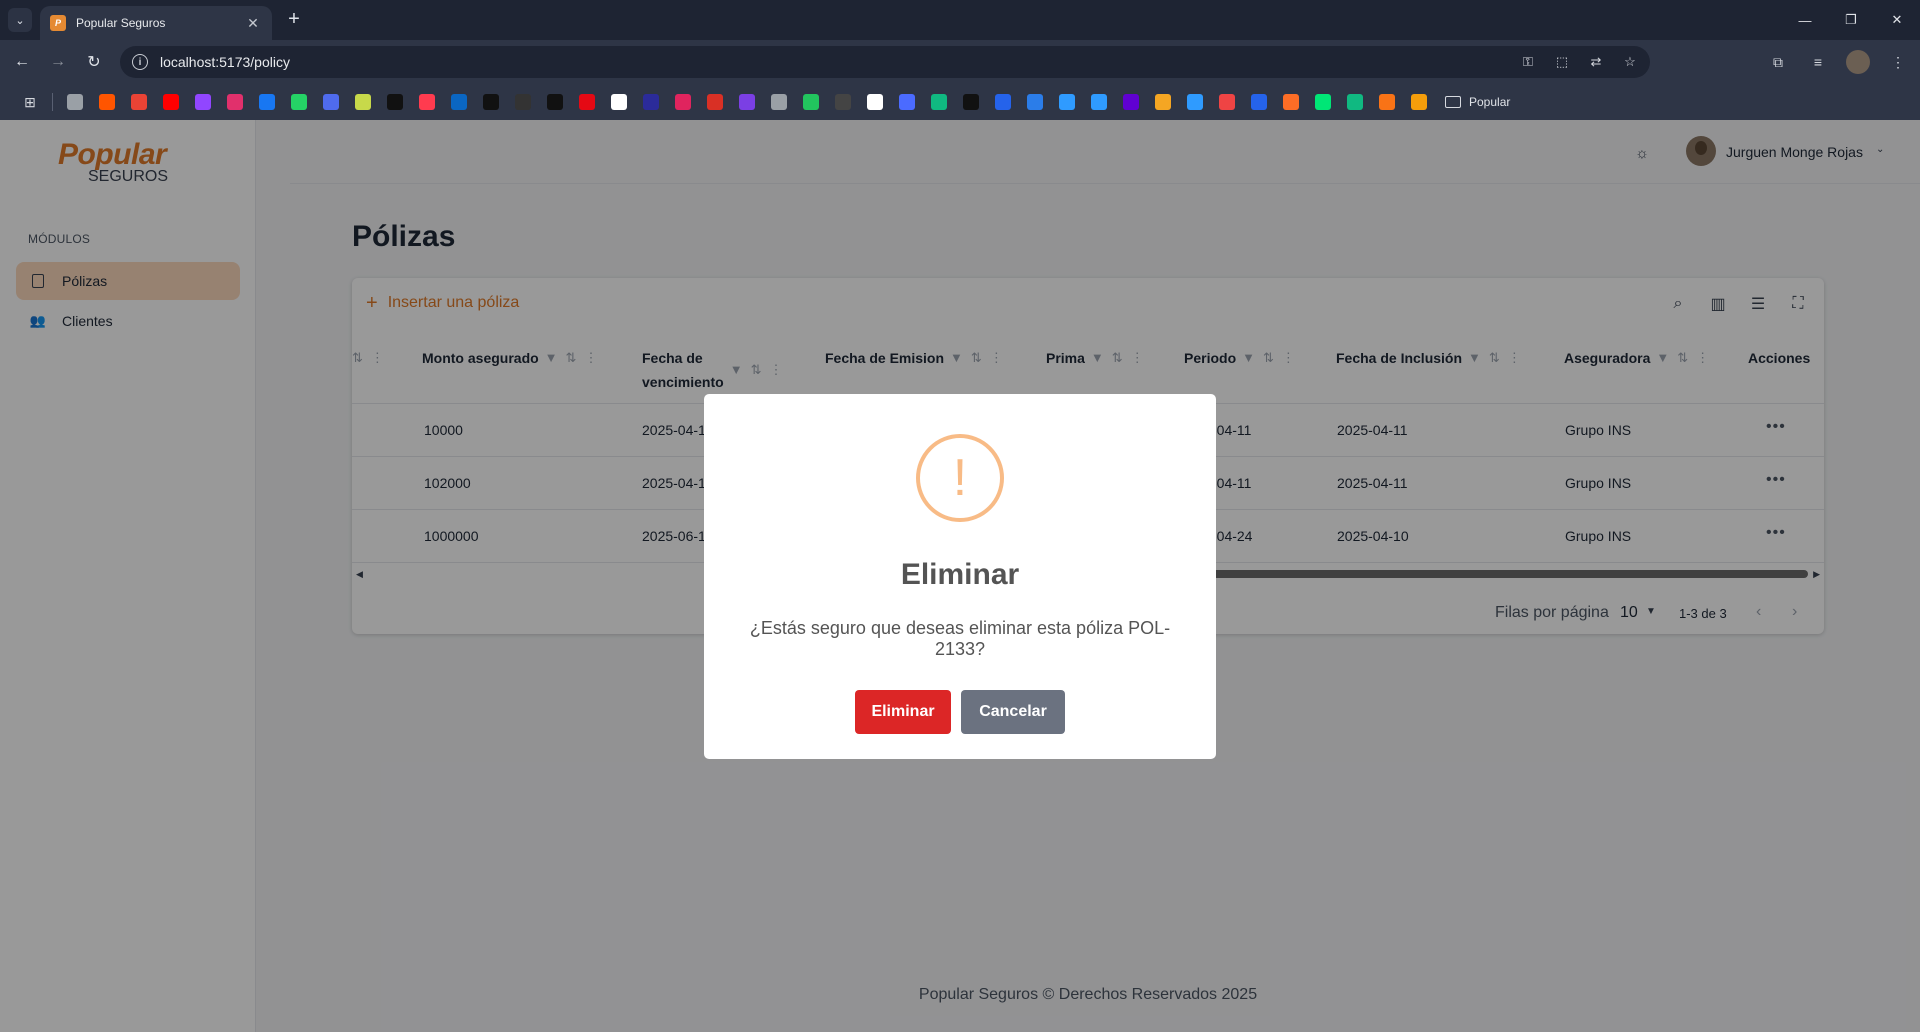 This screenshot has height=1032, width=1920. I want to click on tab-favicon-icon: P, so click(58, 23).